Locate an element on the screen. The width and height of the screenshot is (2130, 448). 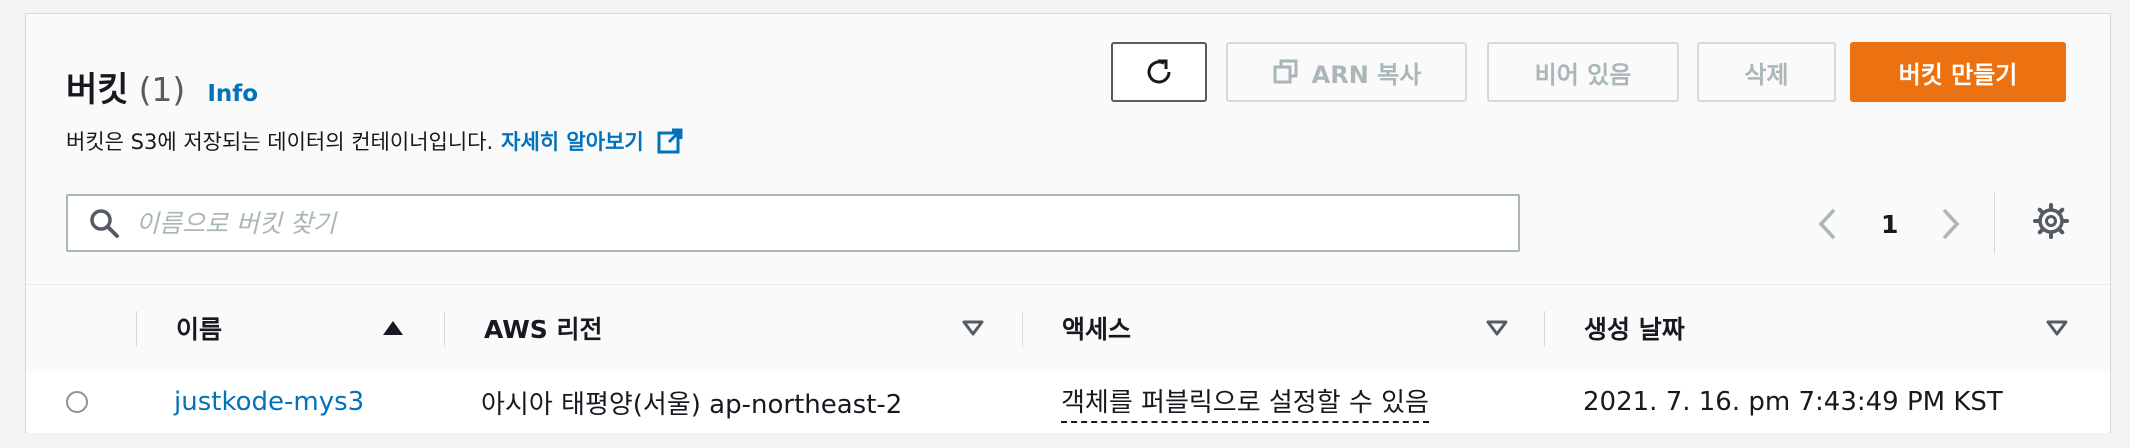
next-page-button is located at coordinates (1950, 224).